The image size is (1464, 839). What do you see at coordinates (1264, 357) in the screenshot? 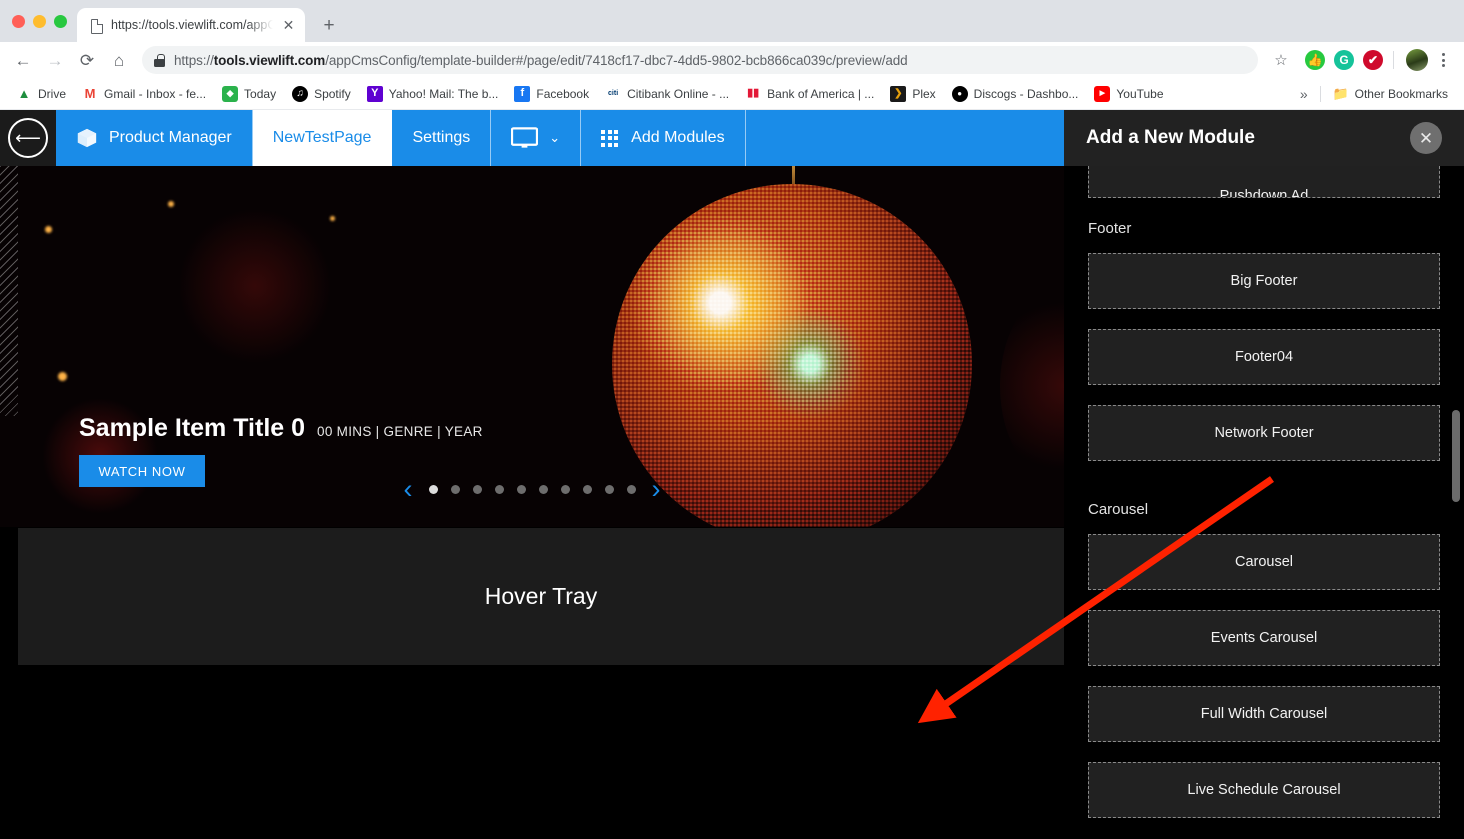
I see `module-item-footer04: Footer04` at bounding box center [1264, 357].